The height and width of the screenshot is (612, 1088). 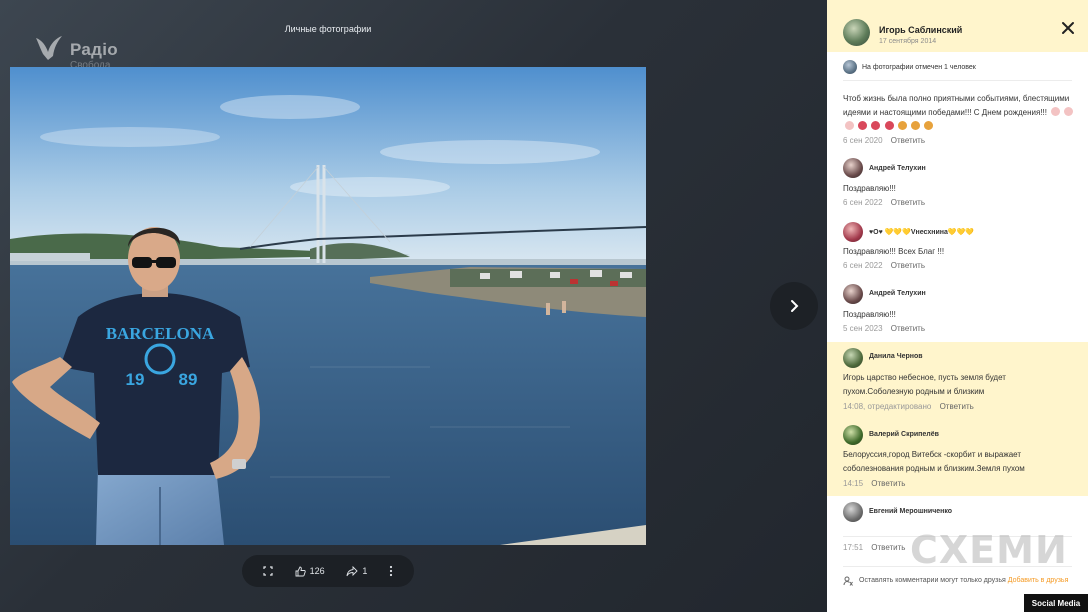 I want to click on more-icon, so click(x=391, y=571).